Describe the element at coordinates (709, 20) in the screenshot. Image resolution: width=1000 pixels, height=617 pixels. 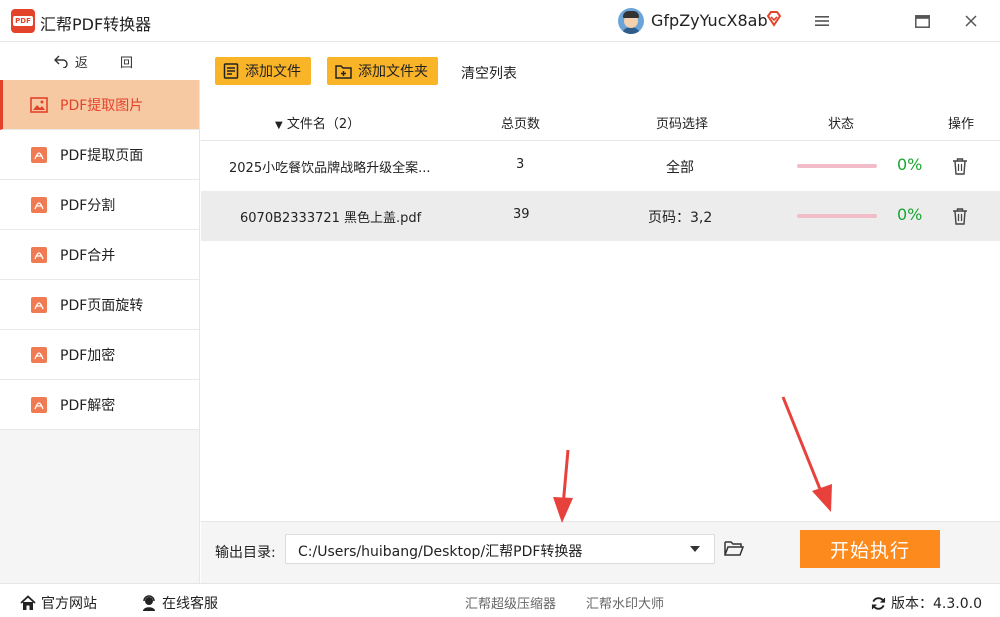
I see `username: GfpZyYucX8ab` at that location.